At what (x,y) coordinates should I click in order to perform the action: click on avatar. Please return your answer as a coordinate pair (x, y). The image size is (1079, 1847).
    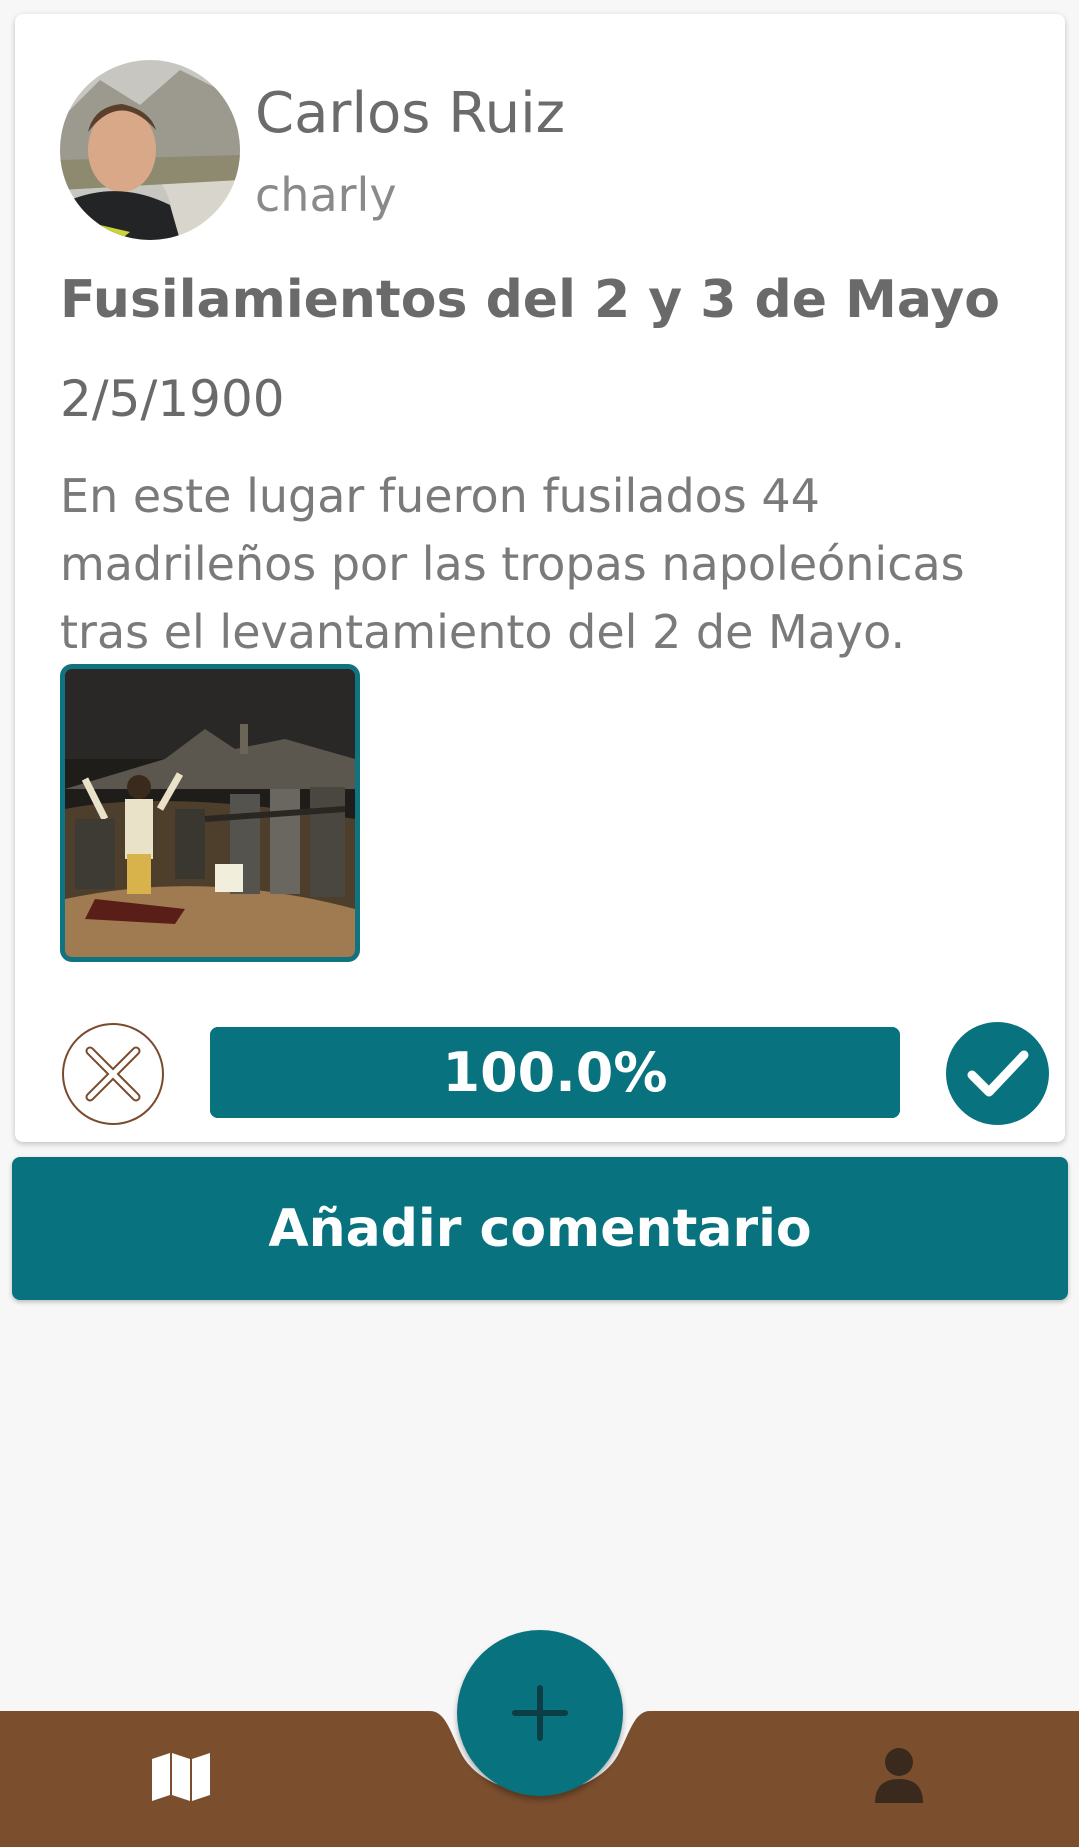
    Looking at the image, I should click on (150, 150).